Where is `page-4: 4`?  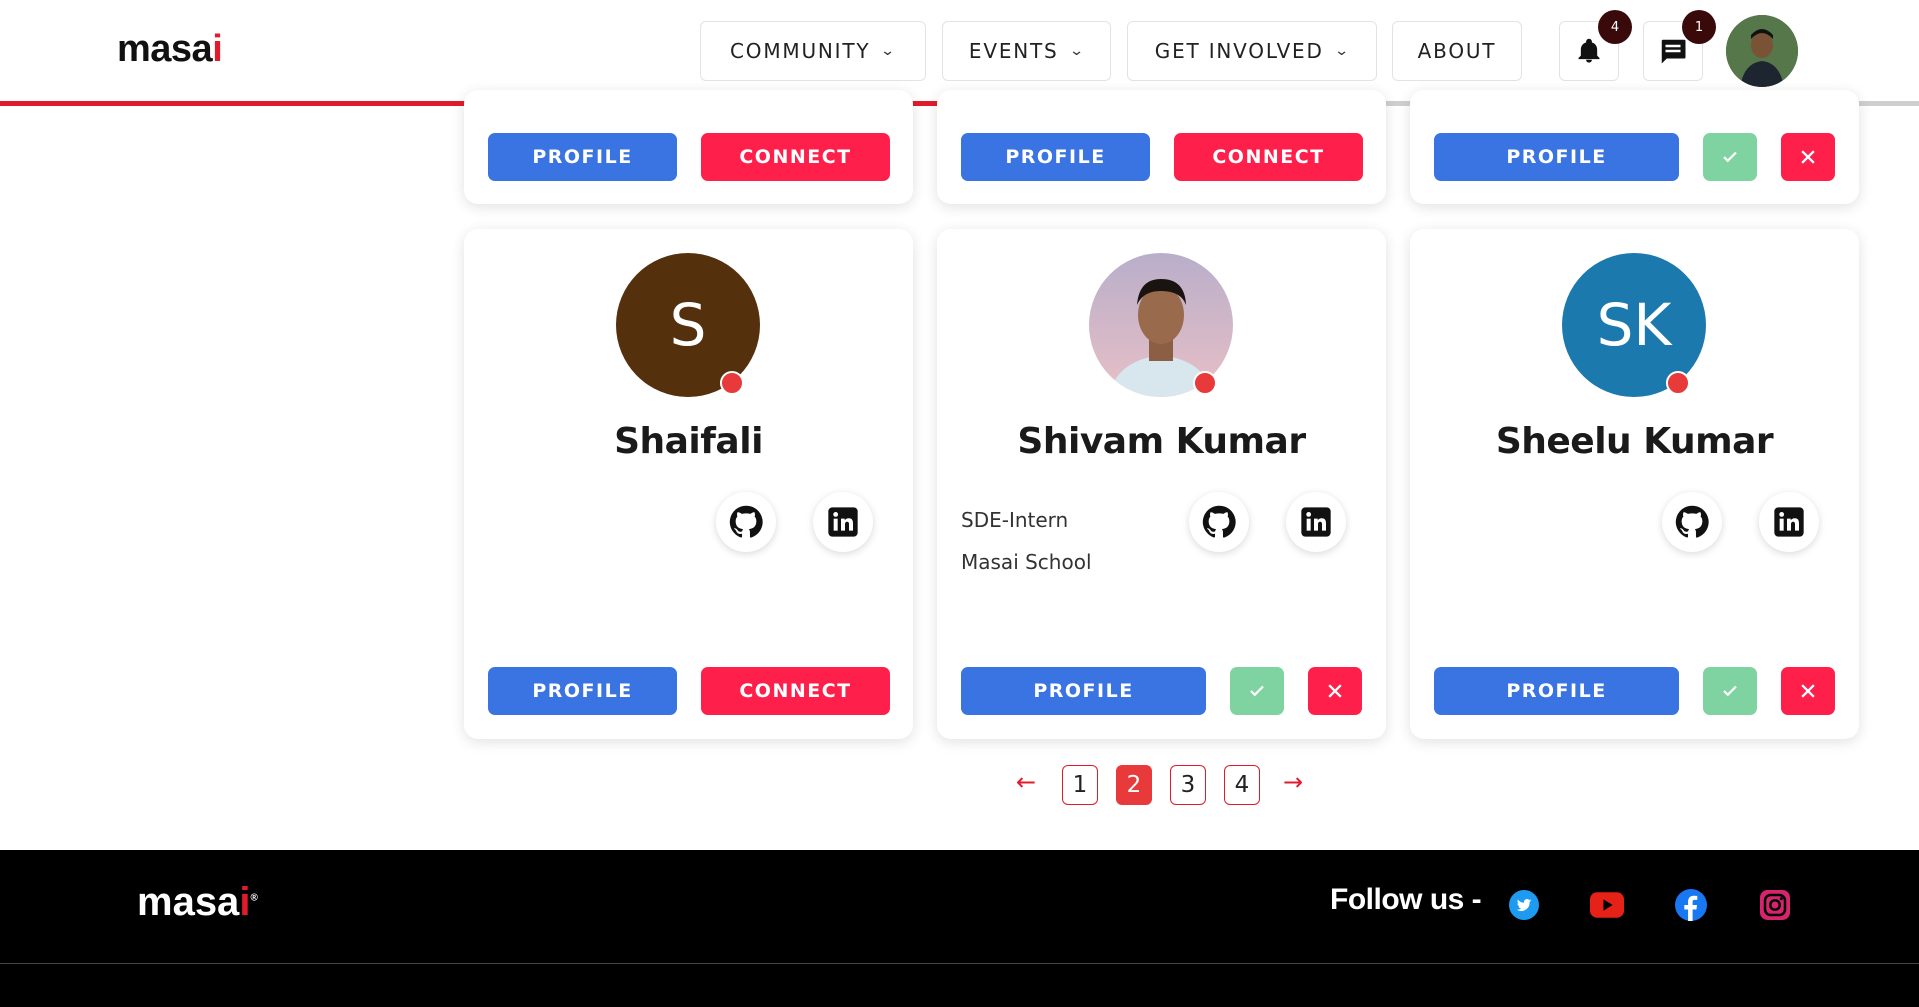 page-4: 4 is located at coordinates (1242, 785).